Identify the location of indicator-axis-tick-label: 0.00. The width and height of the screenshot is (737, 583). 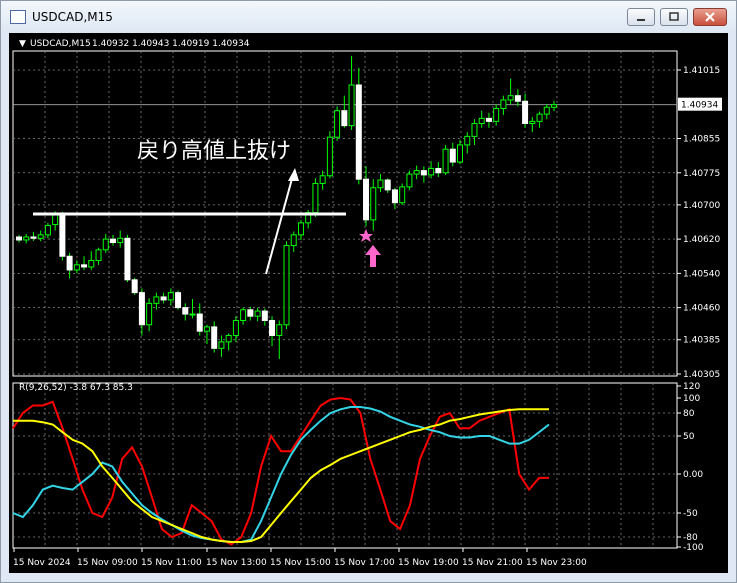
(693, 475).